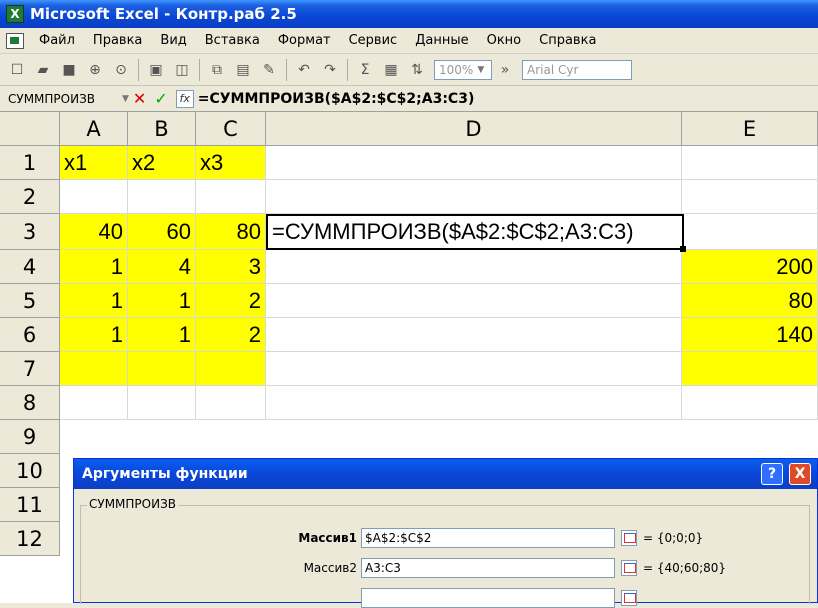 This screenshot has width=818, height=608. What do you see at coordinates (750, 403) in the screenshot?
I see `cell-e8` at bounding box center [750, 403].